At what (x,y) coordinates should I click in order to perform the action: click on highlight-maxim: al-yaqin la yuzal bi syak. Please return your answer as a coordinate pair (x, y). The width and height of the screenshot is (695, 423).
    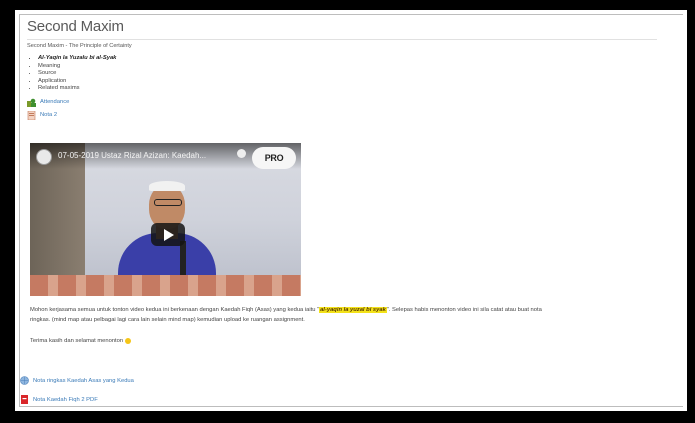
    Looking at the image, I should click on (353, 310).